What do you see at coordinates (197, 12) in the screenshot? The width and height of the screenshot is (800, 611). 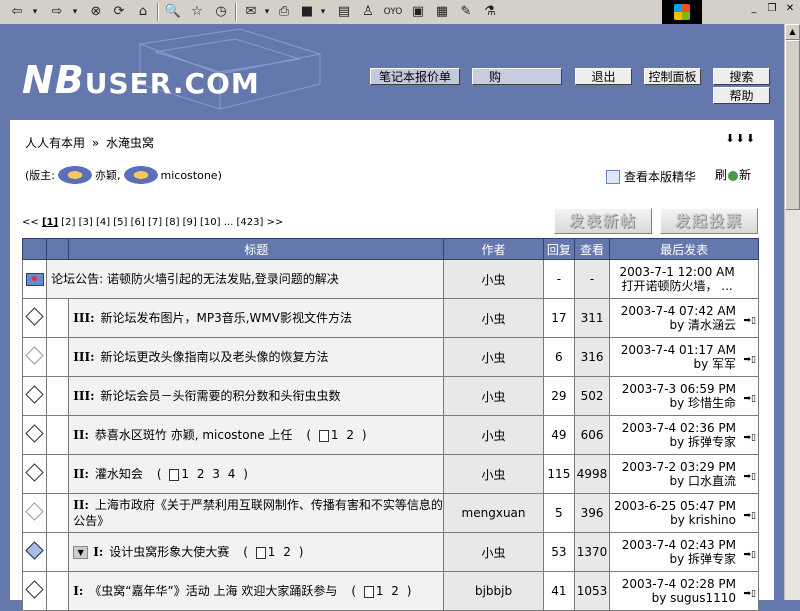 I see `favorites-icon: ☆` at bounding box center [197, 12].